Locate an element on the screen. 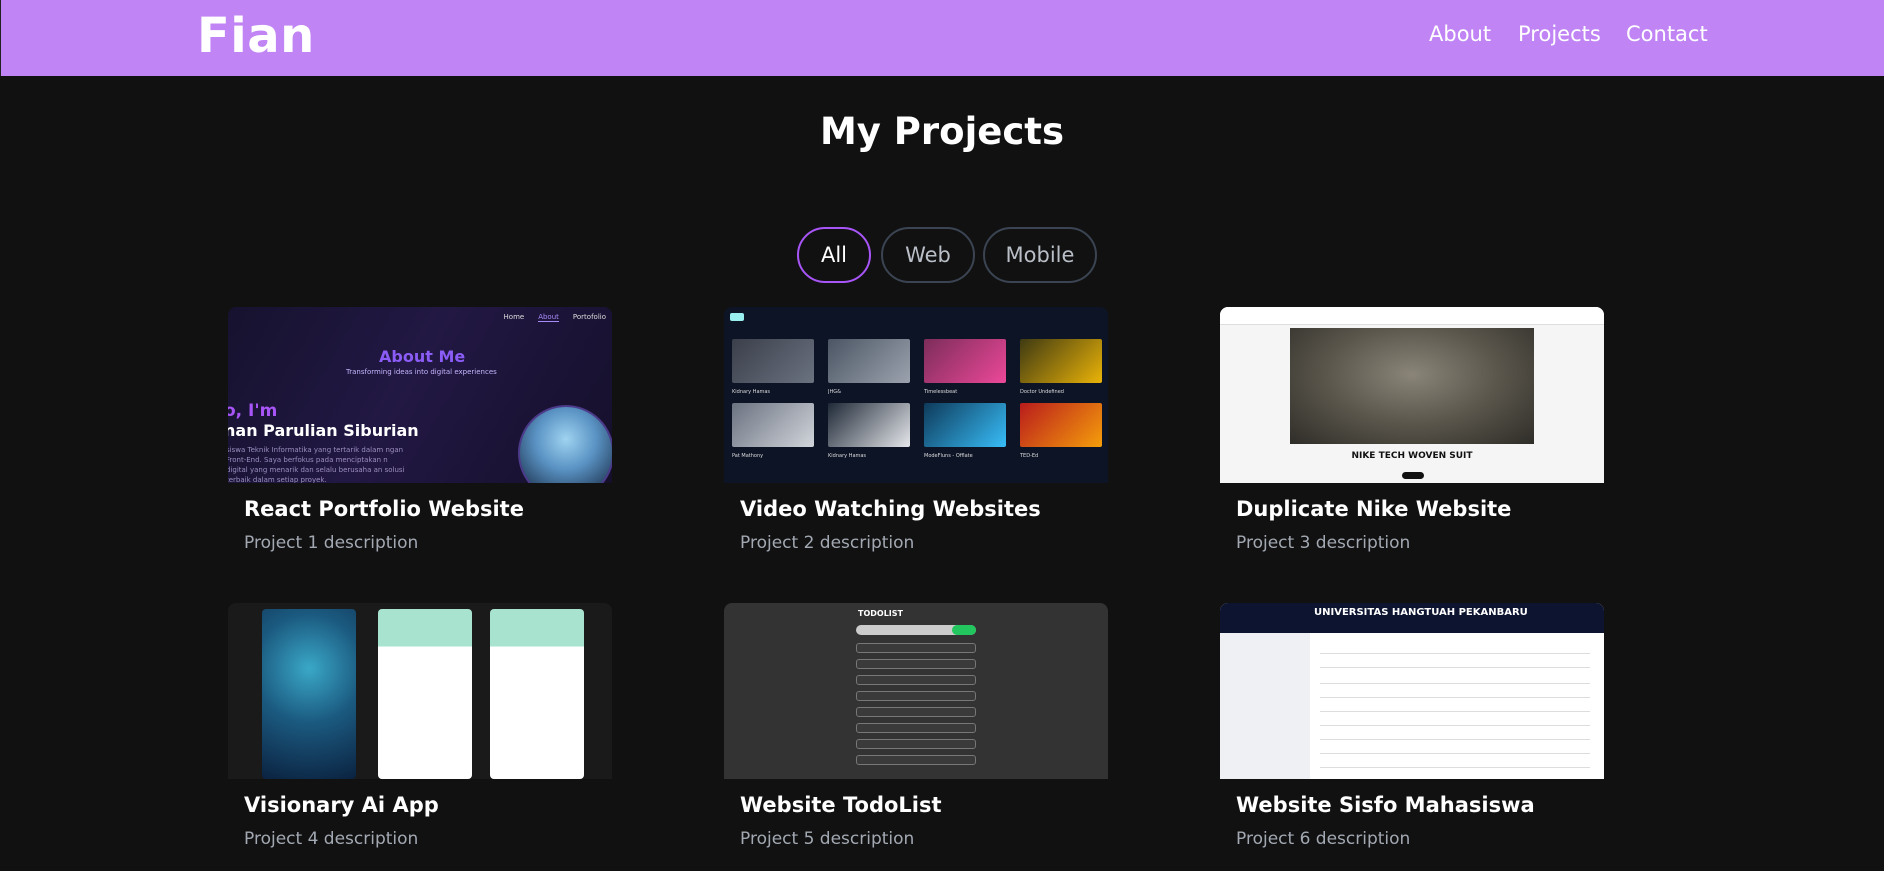 The image size is (1884, 871). nav-link-projects: Projects is located at coordinates (1559, 34).